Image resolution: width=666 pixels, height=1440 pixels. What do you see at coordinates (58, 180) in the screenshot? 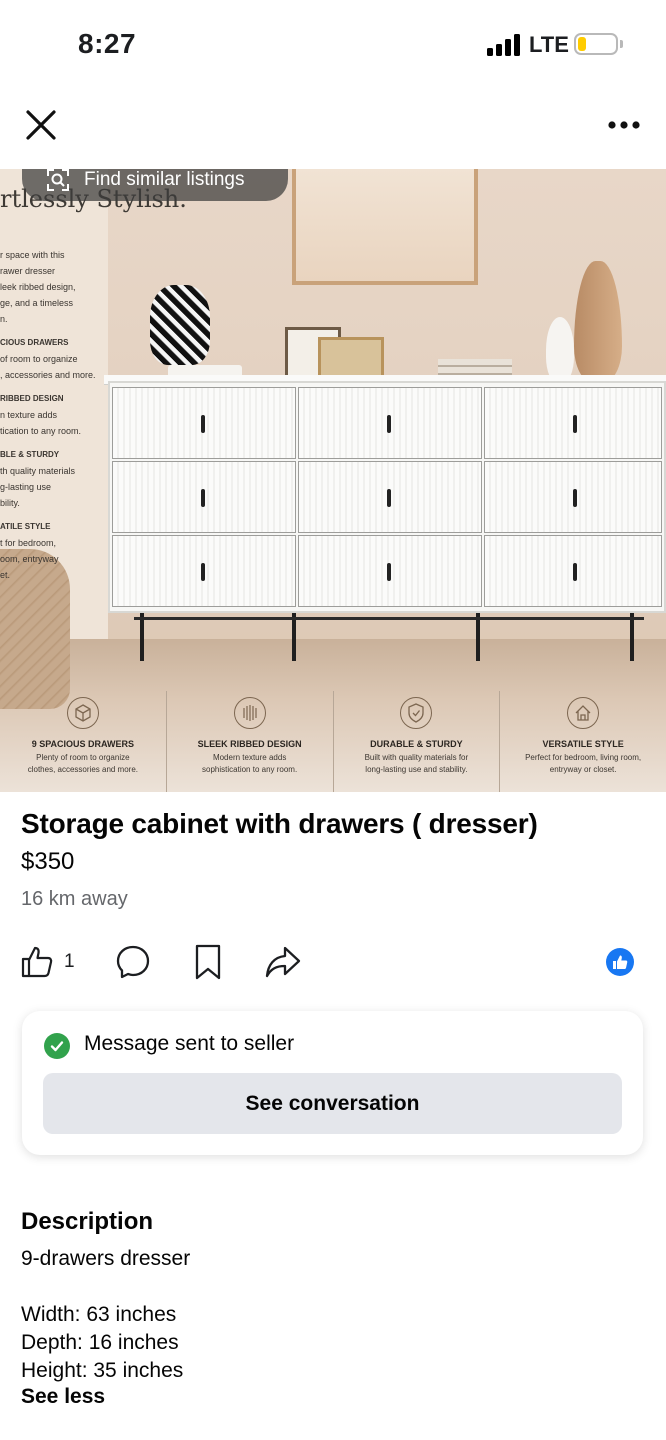
I see `visual-search-icon` at bounding box center [58, 180].